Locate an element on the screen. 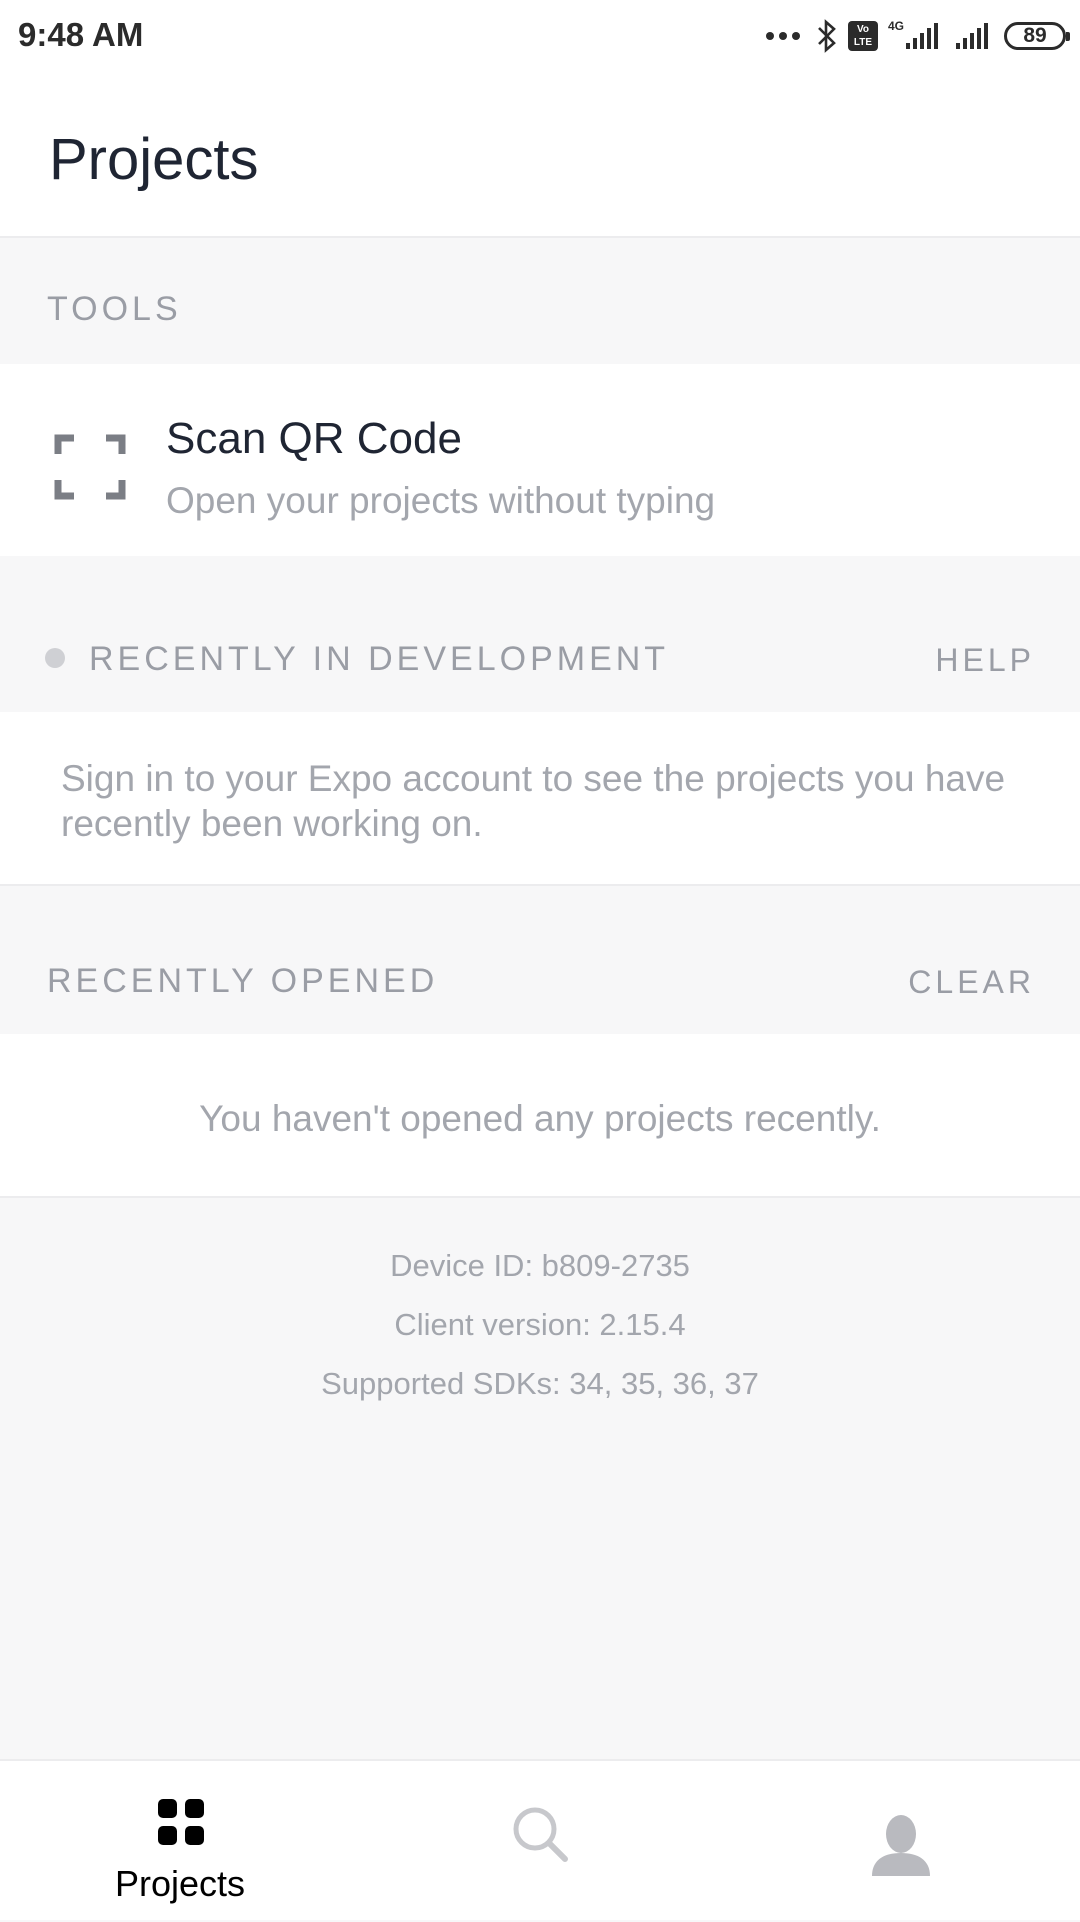 This screenshot has height=1922, width=1080. bluetooth-icon is located at coordinates (827, 36).